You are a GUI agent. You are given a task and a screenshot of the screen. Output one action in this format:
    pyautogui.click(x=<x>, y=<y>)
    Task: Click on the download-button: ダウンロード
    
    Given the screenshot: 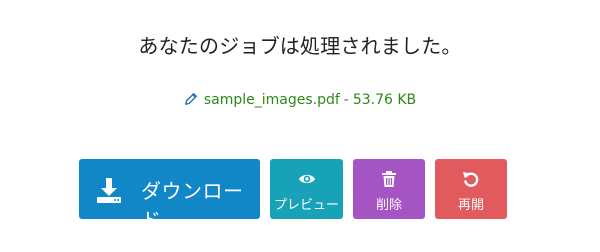 What is the action you would take?
    pyautogui.click(x=169, y=195)
    